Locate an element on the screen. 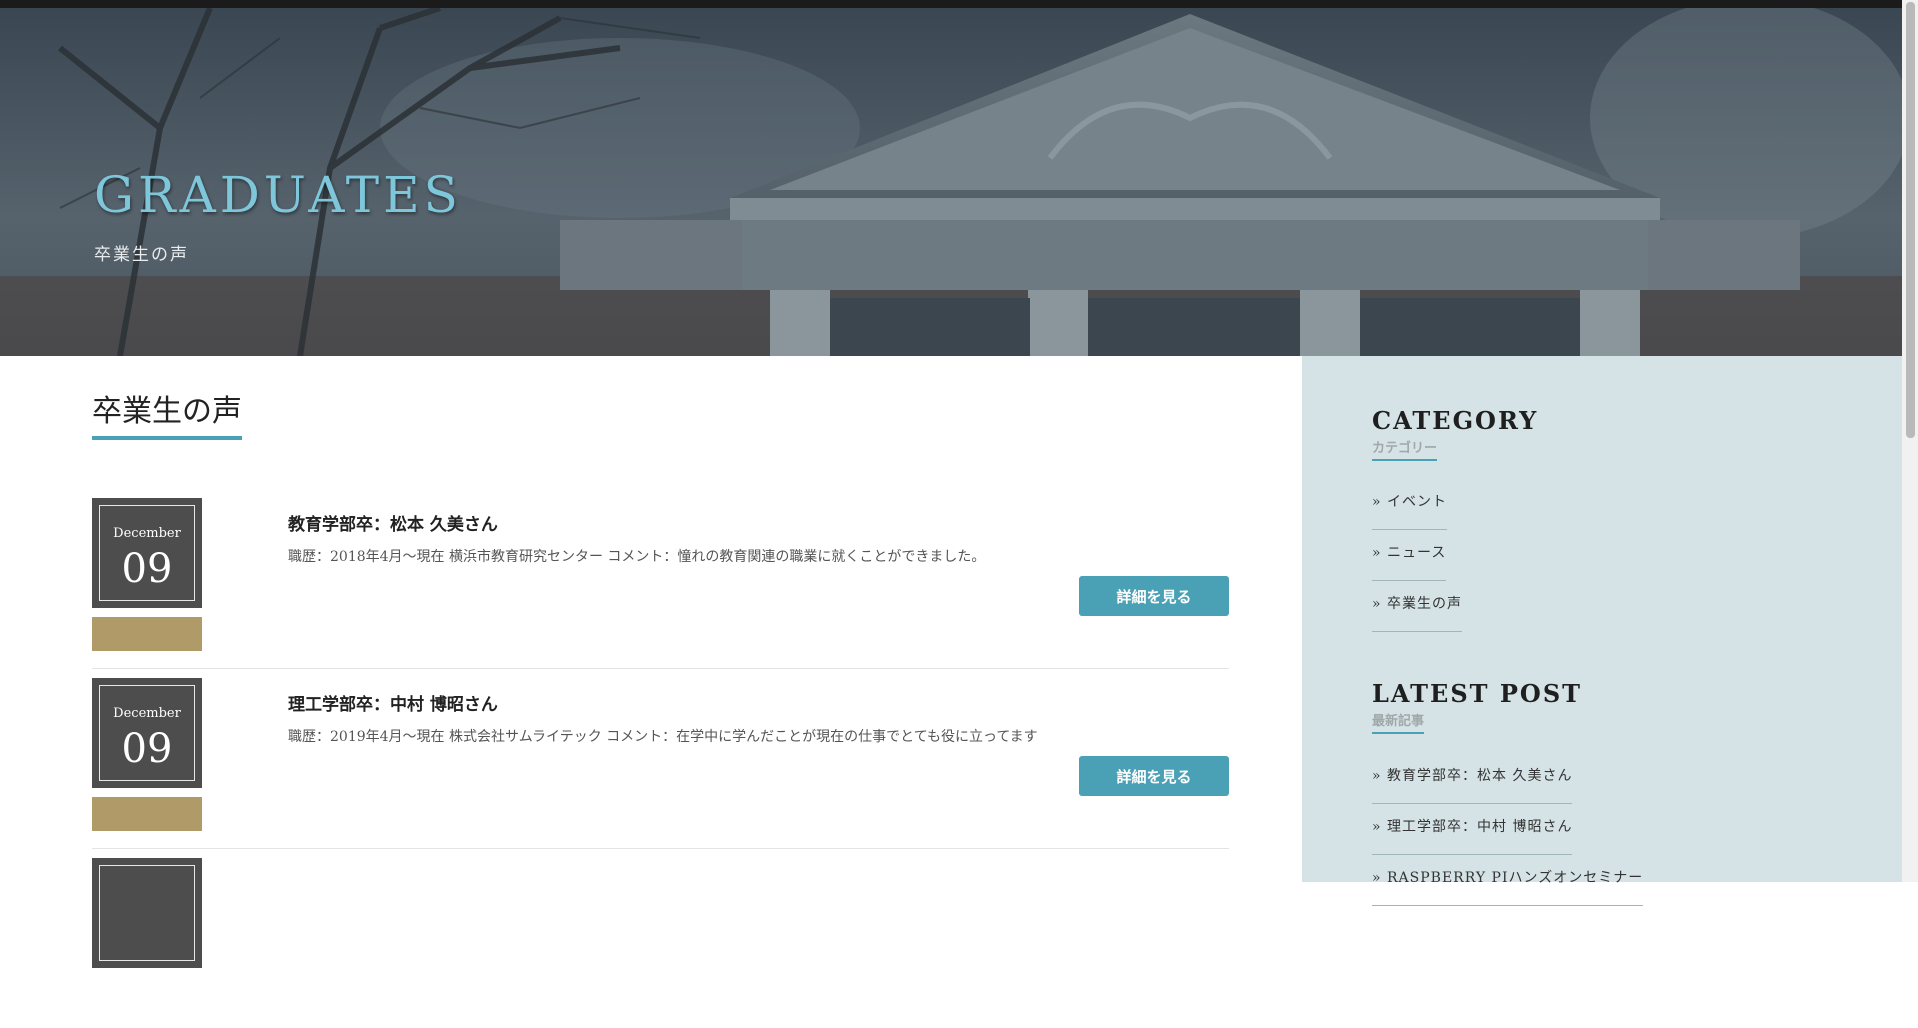 The height and width of the screenshot is (1028, 1918). latest-post-title: LATEST POST is located at coordinates (1477, 693).